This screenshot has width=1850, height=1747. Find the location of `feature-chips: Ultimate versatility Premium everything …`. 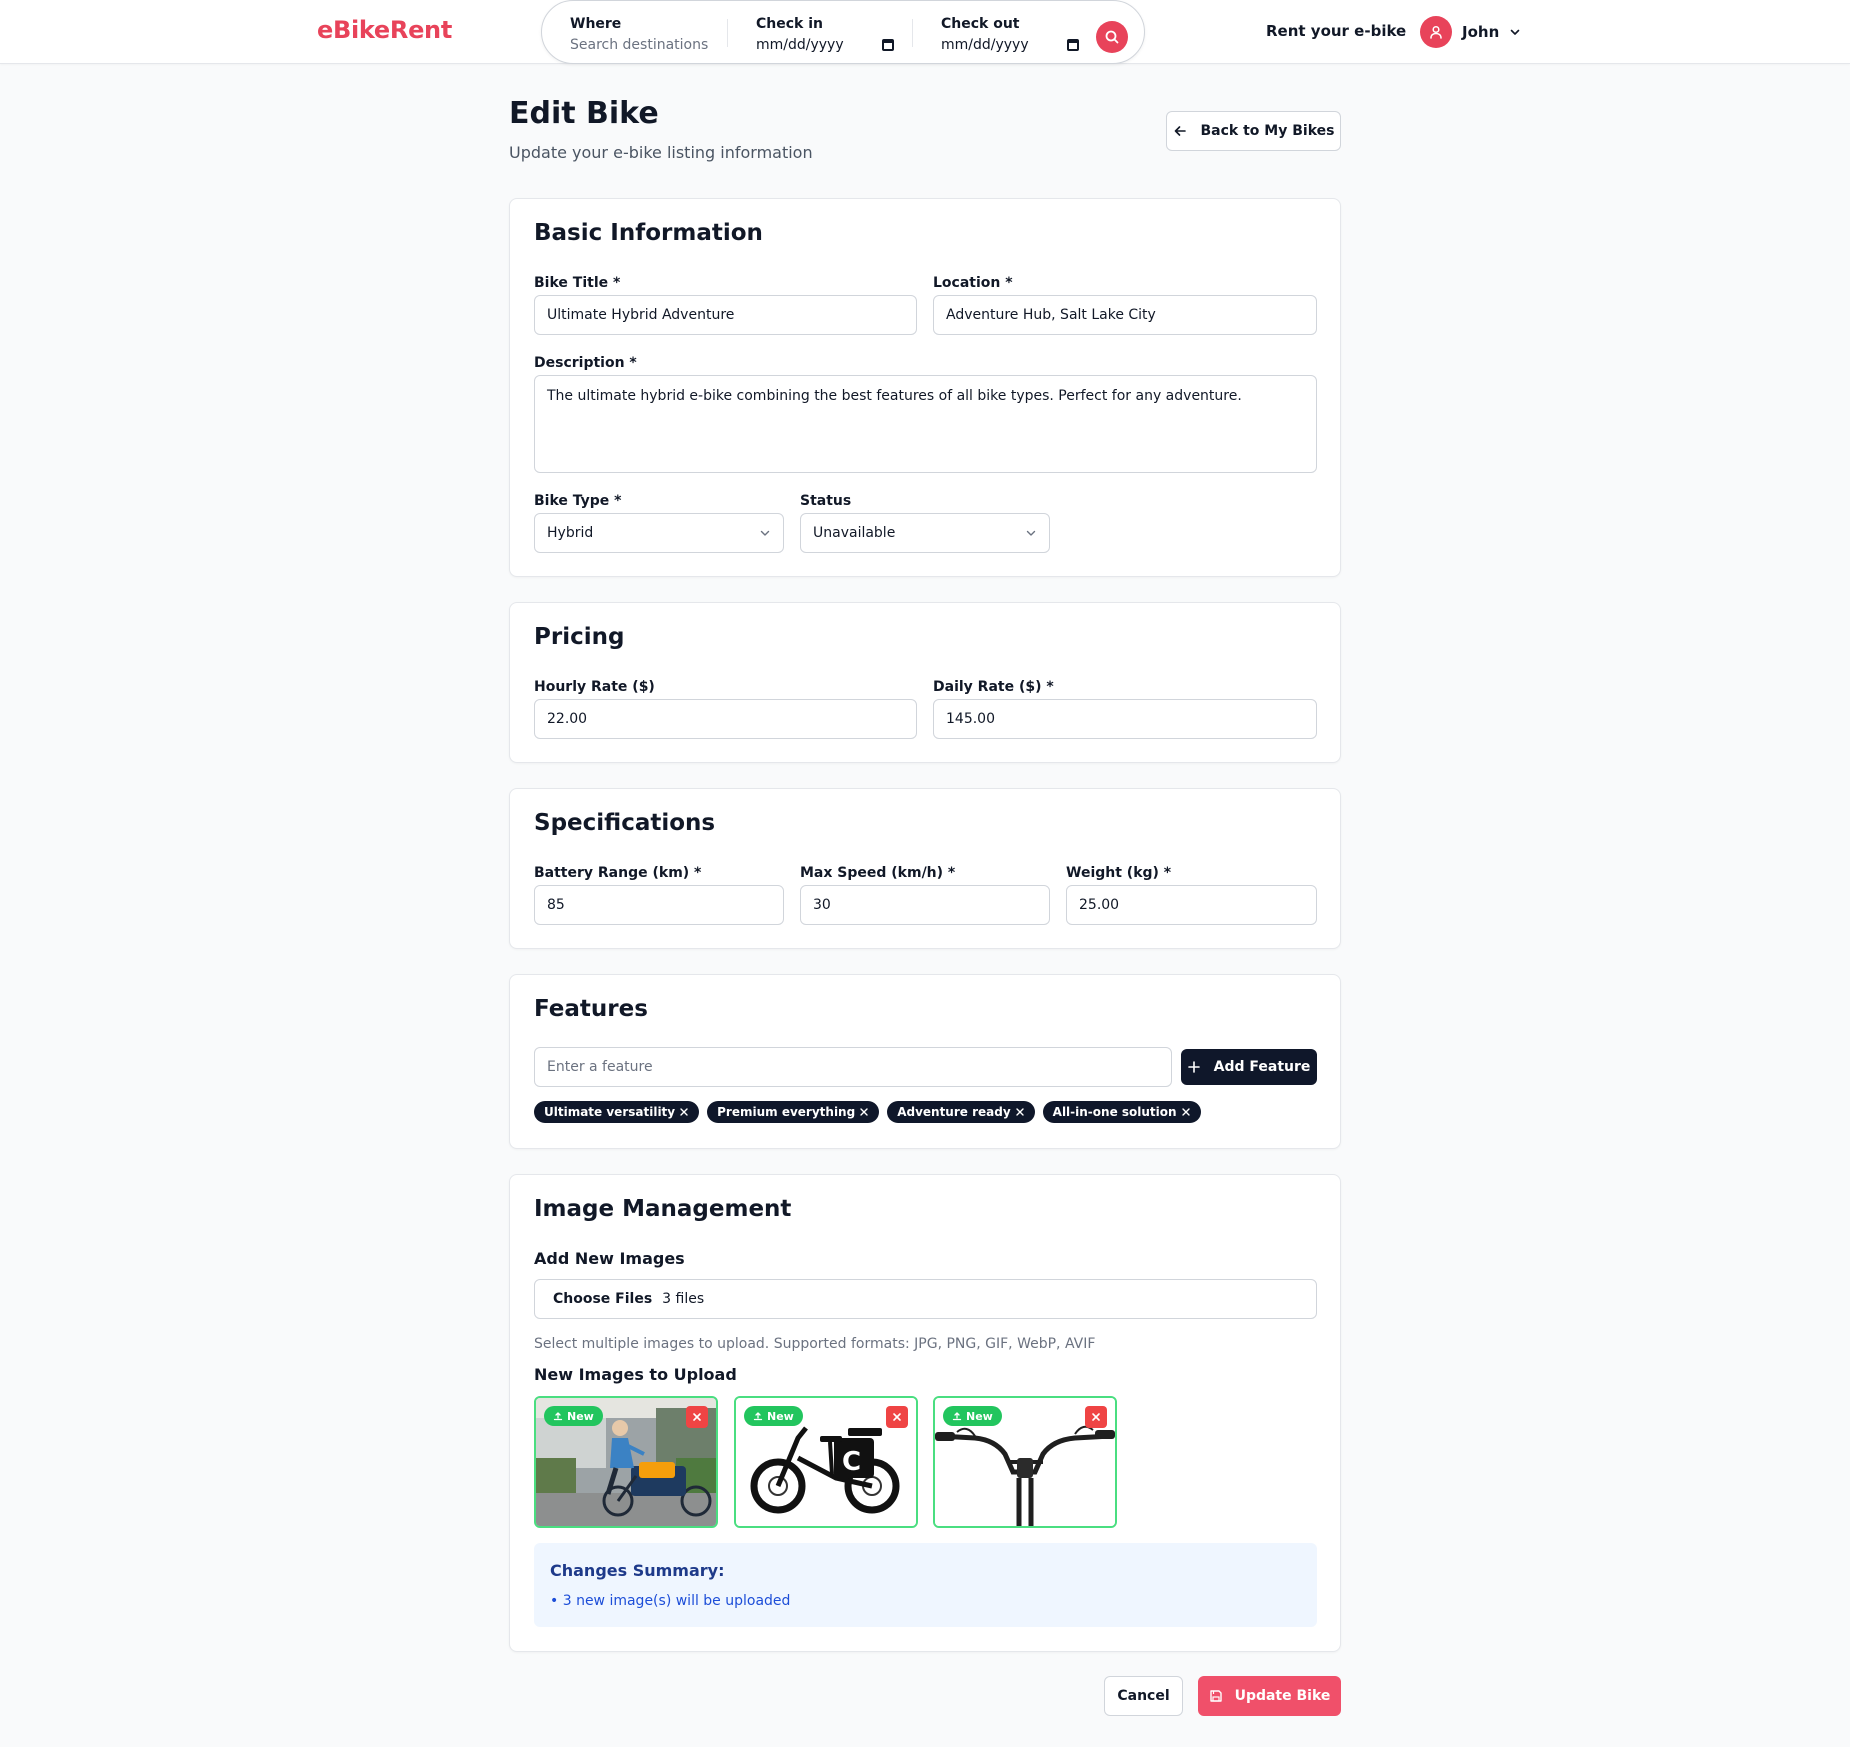

feature-chips: Ultimate versatility Premium everything … is located at coordinates (867, 1112).